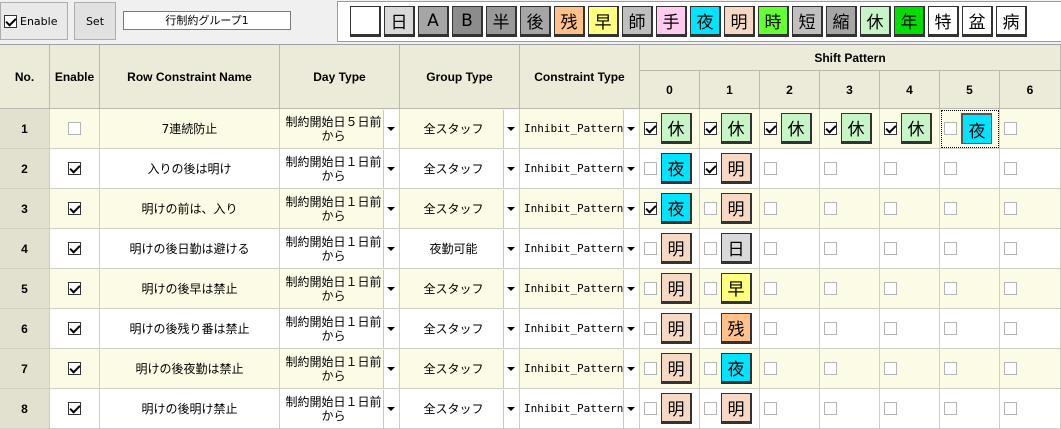 Image resolution: width=1061 pixels, height=429 pixels. What do you see at coordinates (1011, 21) in the screenshot?
I see `palette-shift-button: 病` at bounding box center [1011, 21].